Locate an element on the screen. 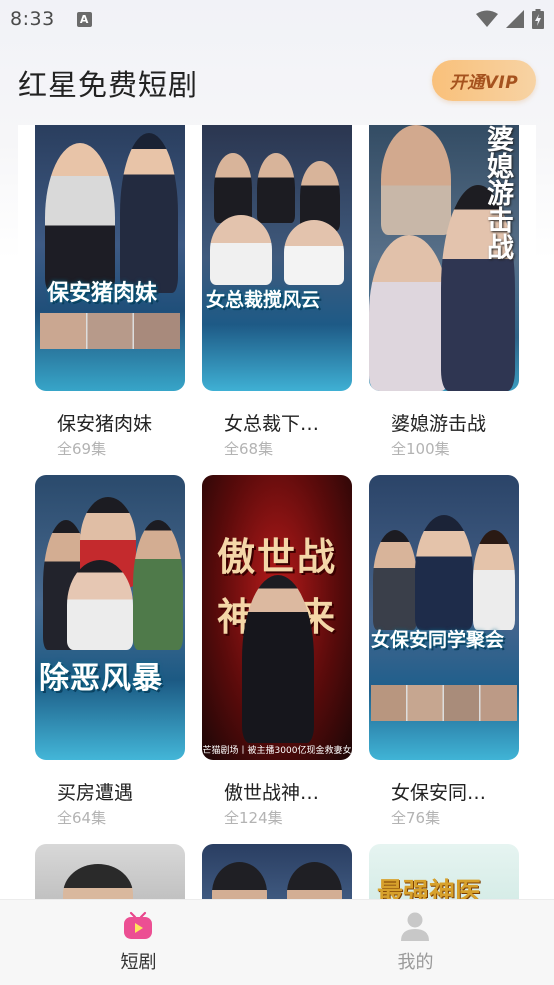 The image size is (554, 985). episode-count: 全68集 is located at coordinates (249, 449).